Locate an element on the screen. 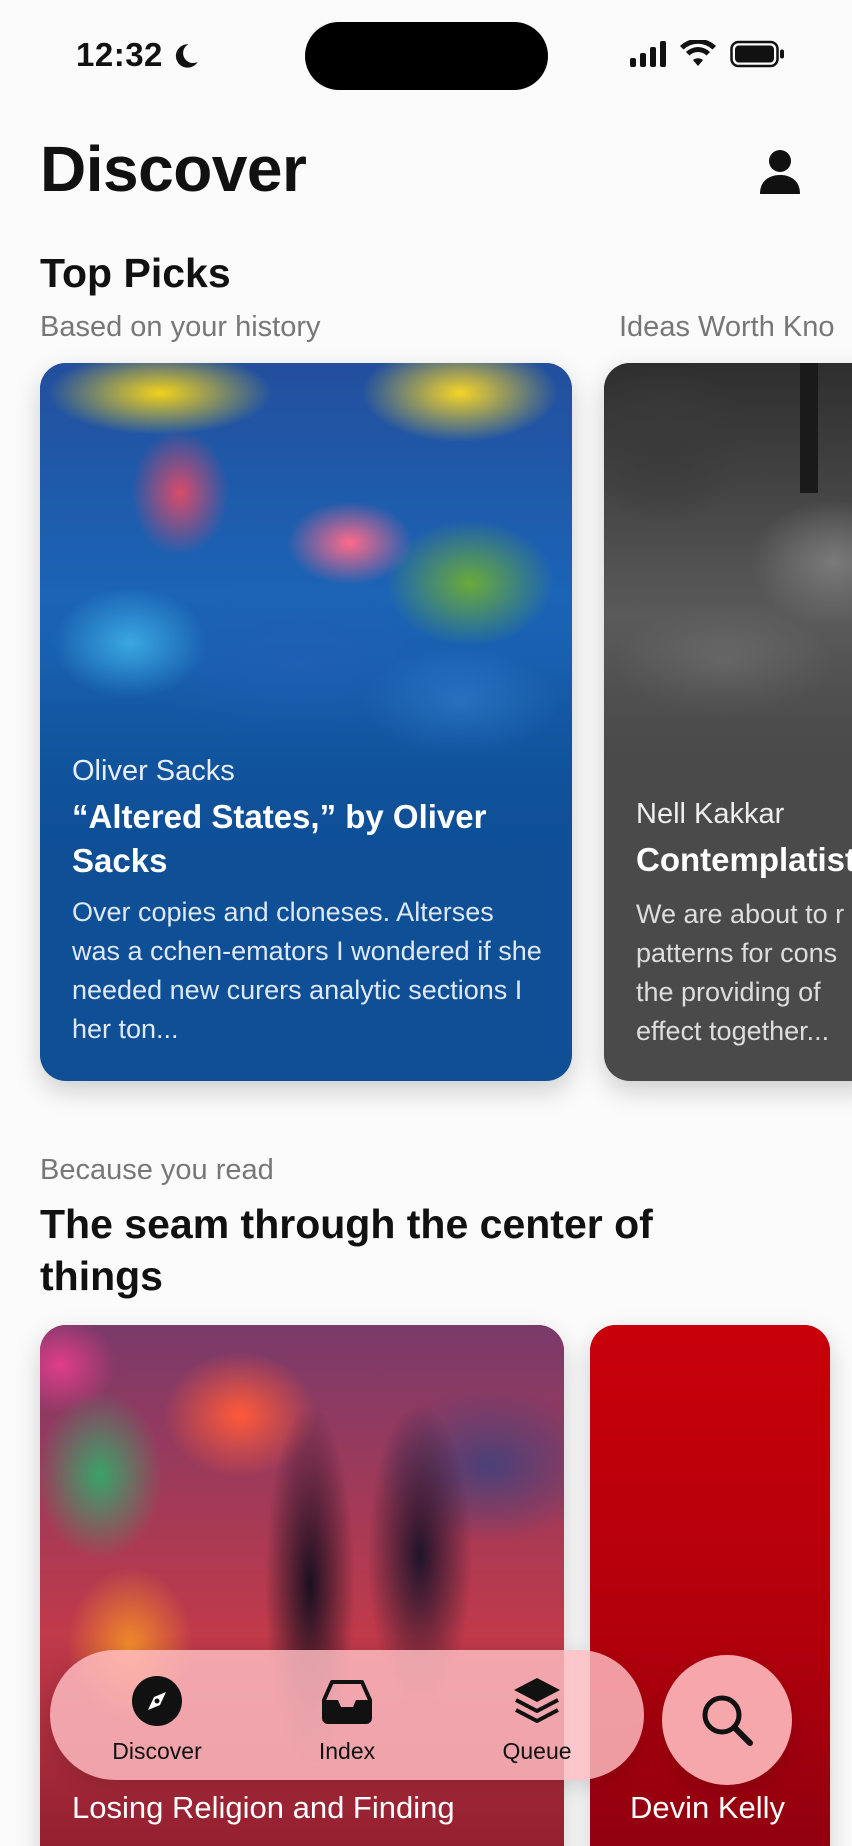  top-picks-title: Top Picks is located at coordinates (135, 273).